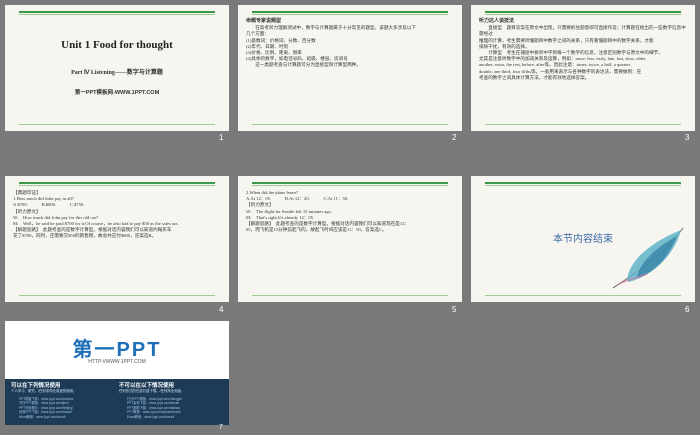  I want to click on allowed-title: 可以在下列情况使用, so click(36, 386).